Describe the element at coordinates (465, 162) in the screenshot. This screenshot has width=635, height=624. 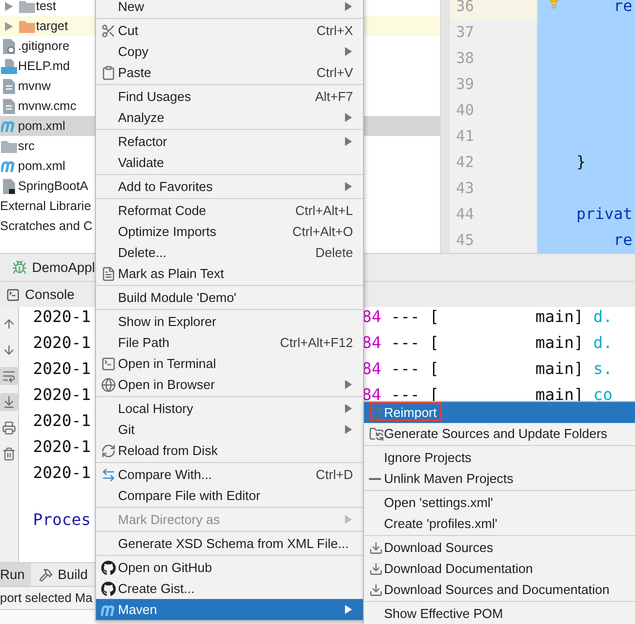
I see `line-number: 42` at that location.